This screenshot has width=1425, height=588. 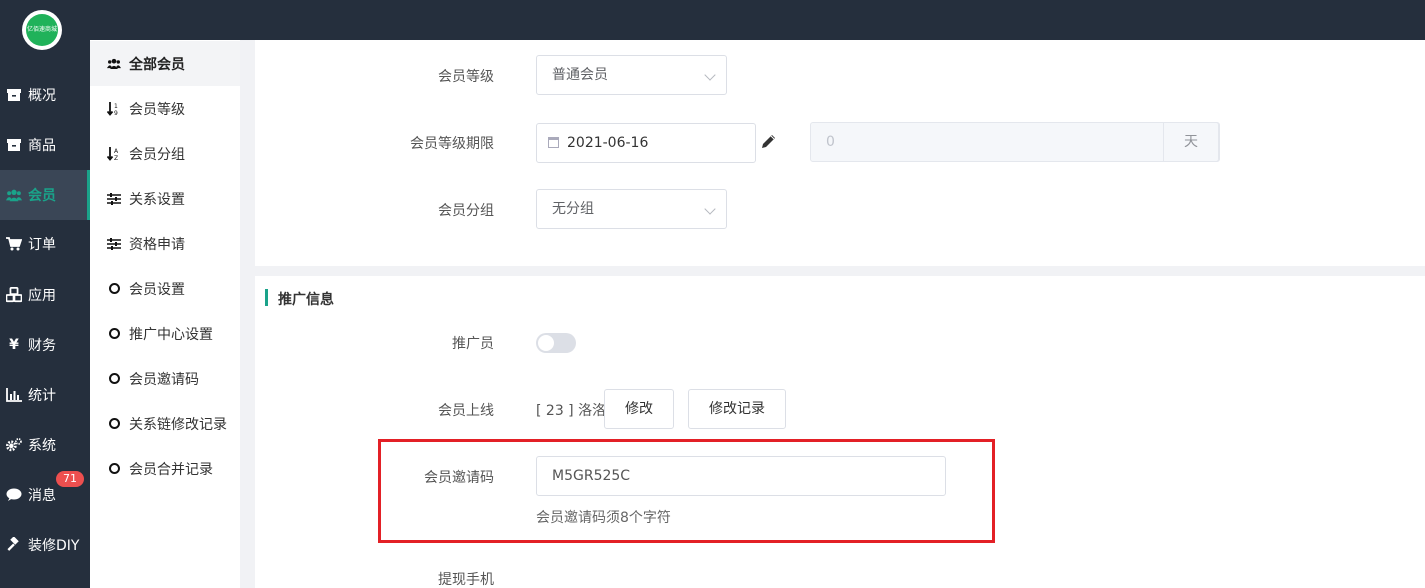 What do you see at coordinates (266, 297) in the screenshot?
I see `section-accent-bar` at bounding box center [266, 297].